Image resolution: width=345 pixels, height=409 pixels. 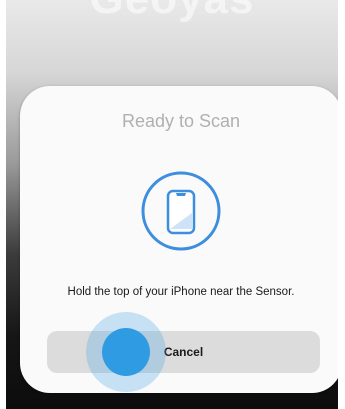 What do you see at coordinates (181, 211) in the screenshot?
I see `phone-scan-icon` at bounding box center [181, 211].